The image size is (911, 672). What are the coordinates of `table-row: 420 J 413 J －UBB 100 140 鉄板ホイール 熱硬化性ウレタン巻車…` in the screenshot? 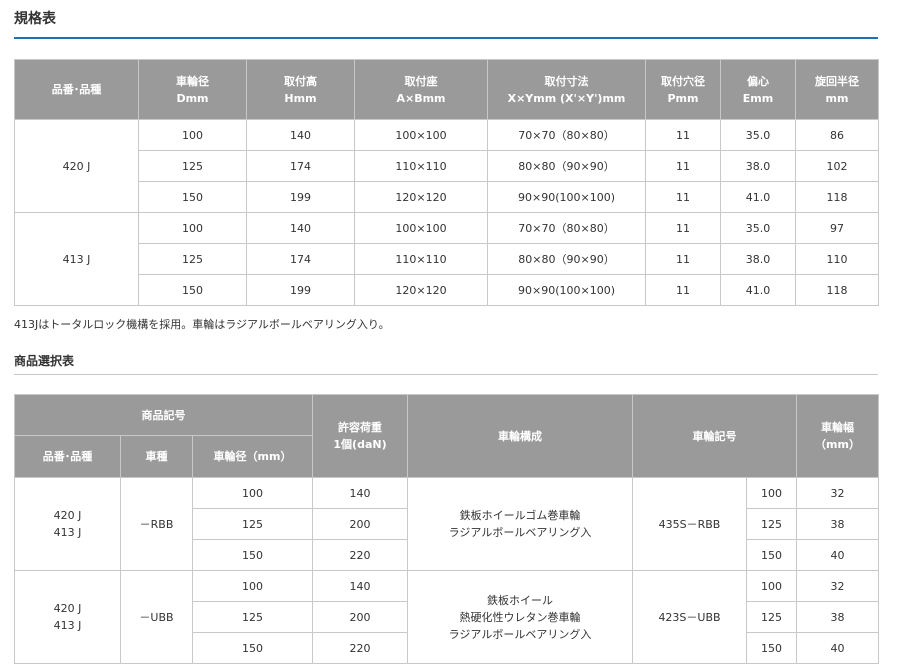 It's located at (446, 617).